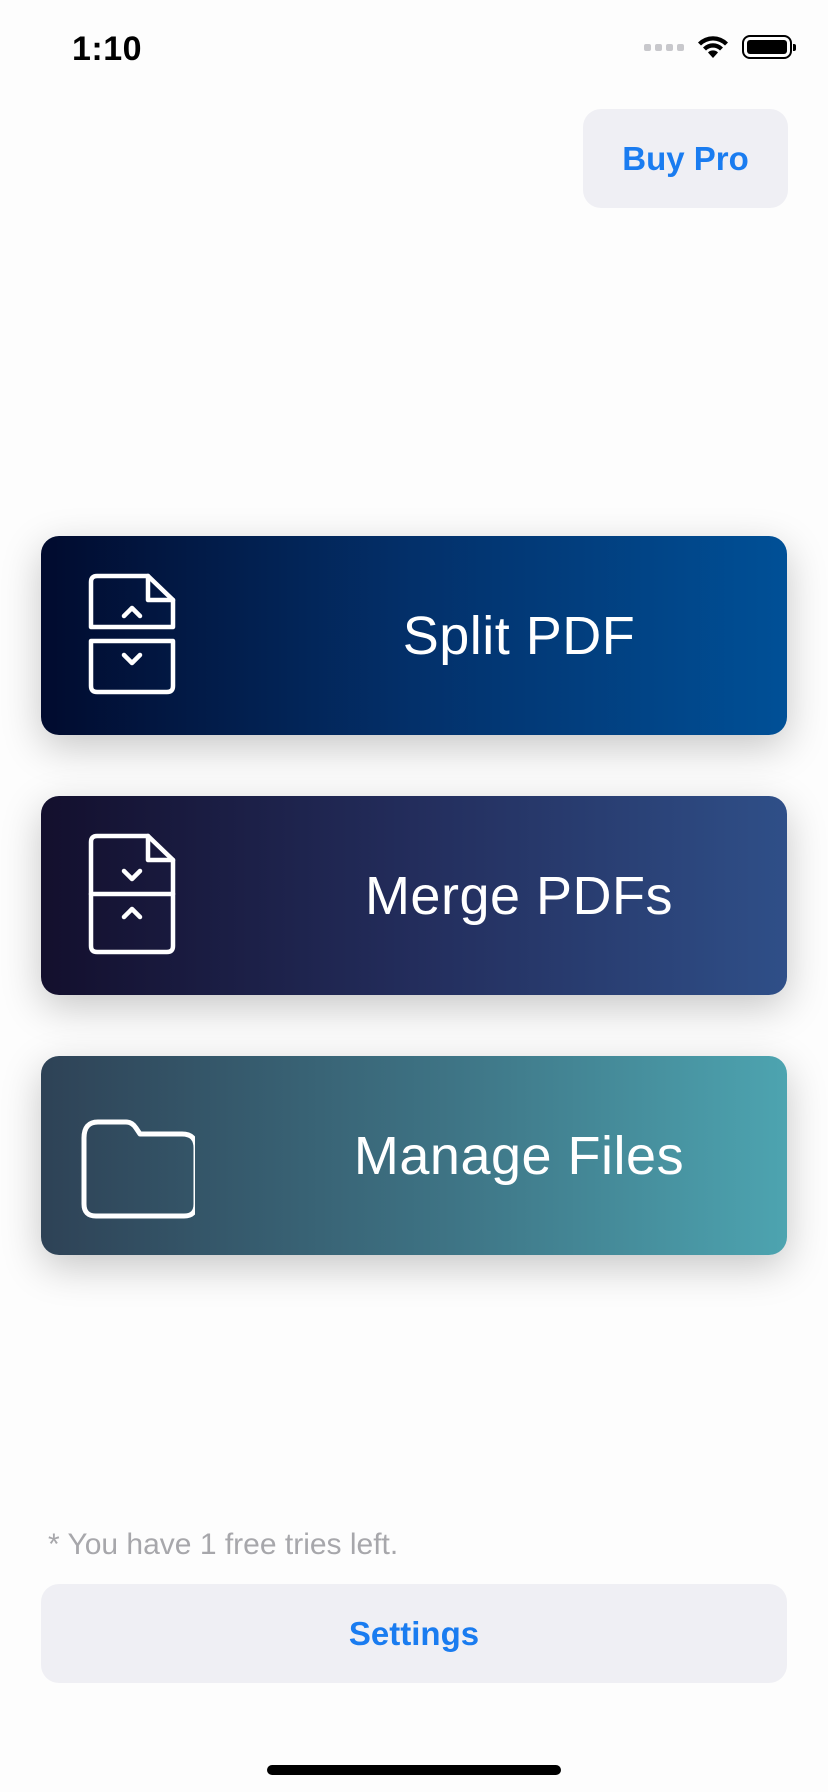 Image resolution: width=828 pixels, height=1792 pixels. I want to click on merge-pdf-icon, so click(132, 894).